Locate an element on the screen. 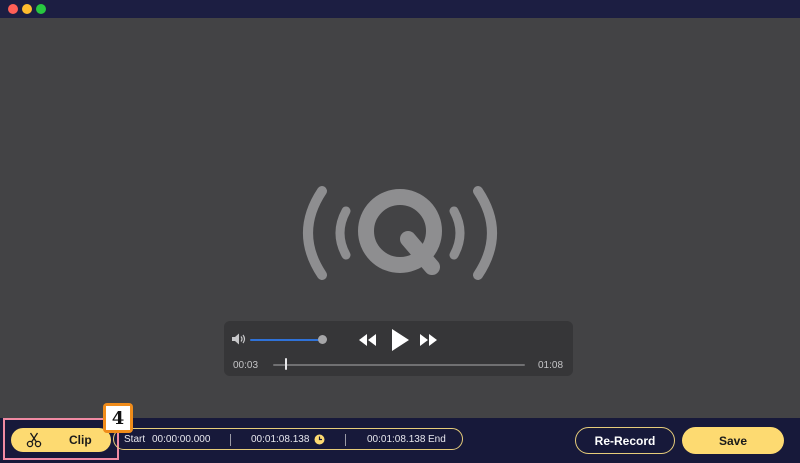 The height and width of the screenshot is (463, 800). playback-controls: 00:03 01:08 is located at coordinates (398, 348).